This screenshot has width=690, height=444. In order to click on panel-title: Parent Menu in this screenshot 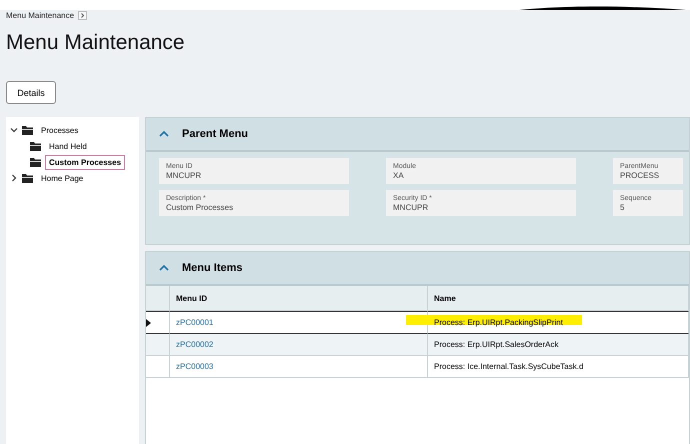, I will do `click(215, 134)`.